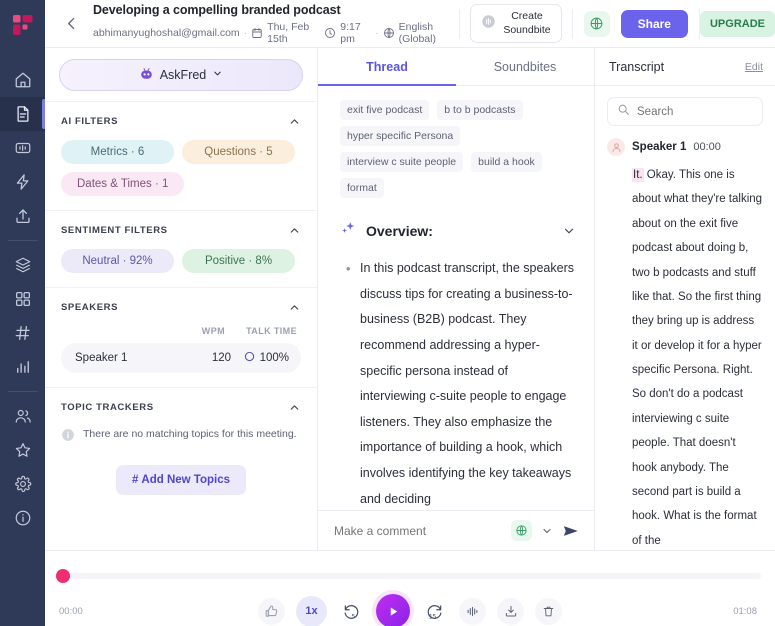 Image resolution: width=775 pixels, height=626 pixels. Describe the element at coordinates (101, 358) in the screenshot. I see `speaker-name: Speaker 1` at that location.